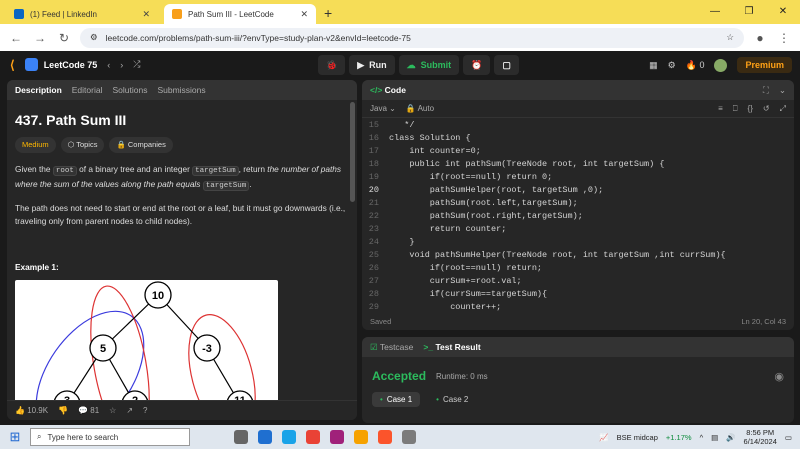 This screenshot has width=800, height=449. I want to click on next-problem-icon: ›, so click(121, 65).